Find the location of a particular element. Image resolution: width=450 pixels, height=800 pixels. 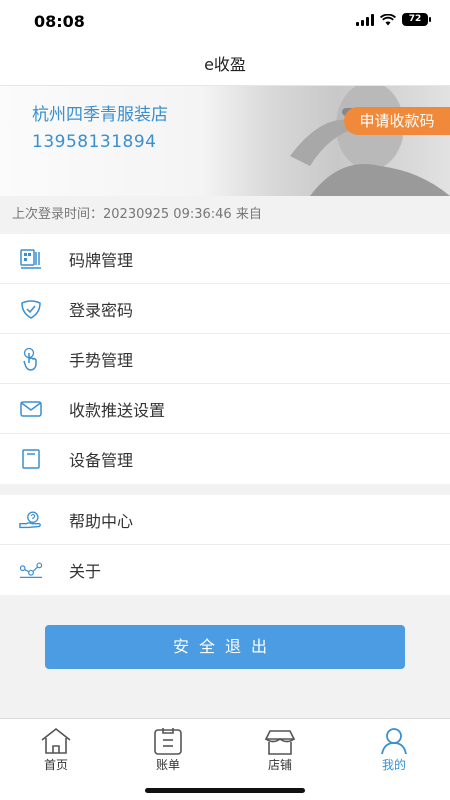

help-menu: 帮助中心 关于 is located at coordinates (225, 545).